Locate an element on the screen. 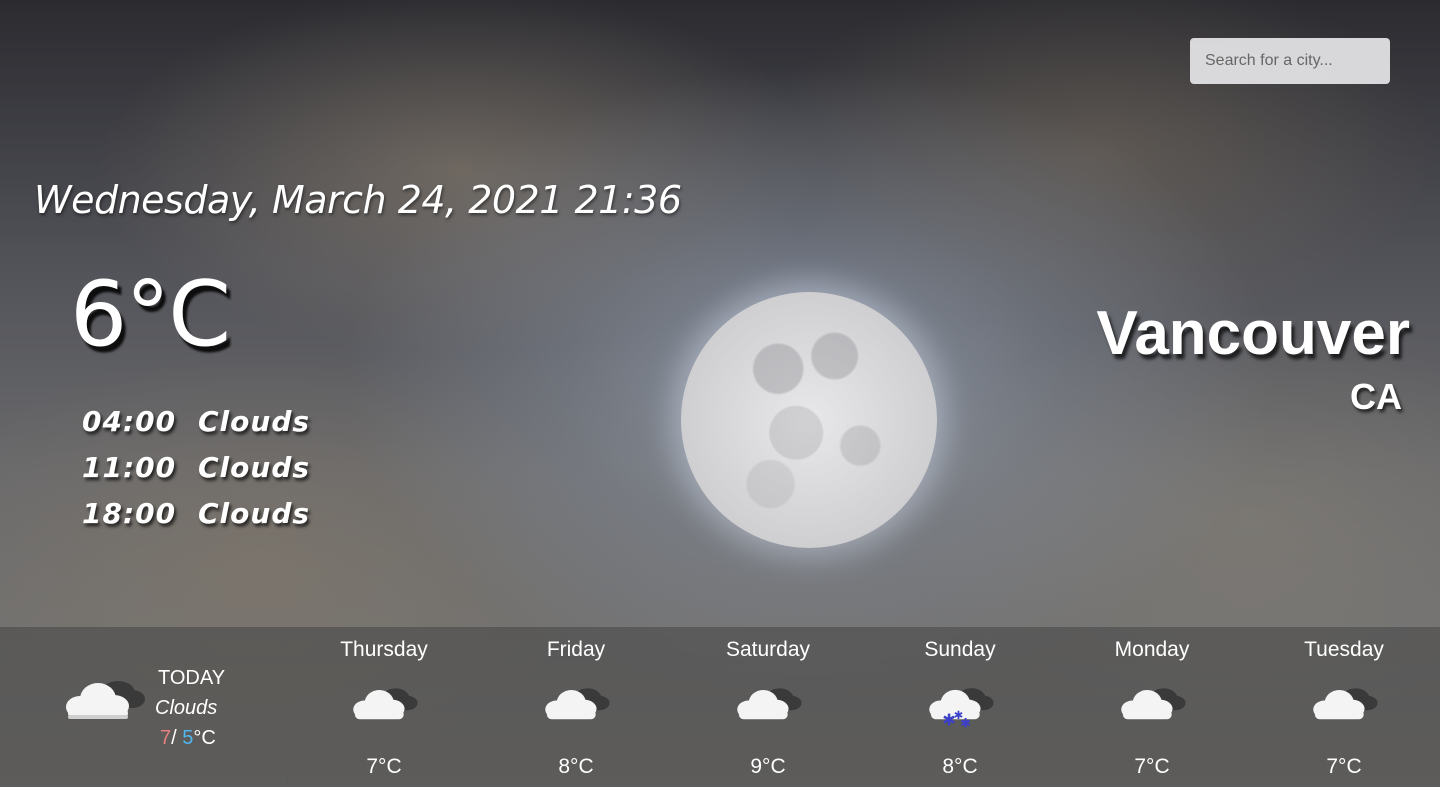 Image resolution: width=1440 pixels, height=787 pixels. hourly-time: 11:00 is located at coordinates (129, 467).